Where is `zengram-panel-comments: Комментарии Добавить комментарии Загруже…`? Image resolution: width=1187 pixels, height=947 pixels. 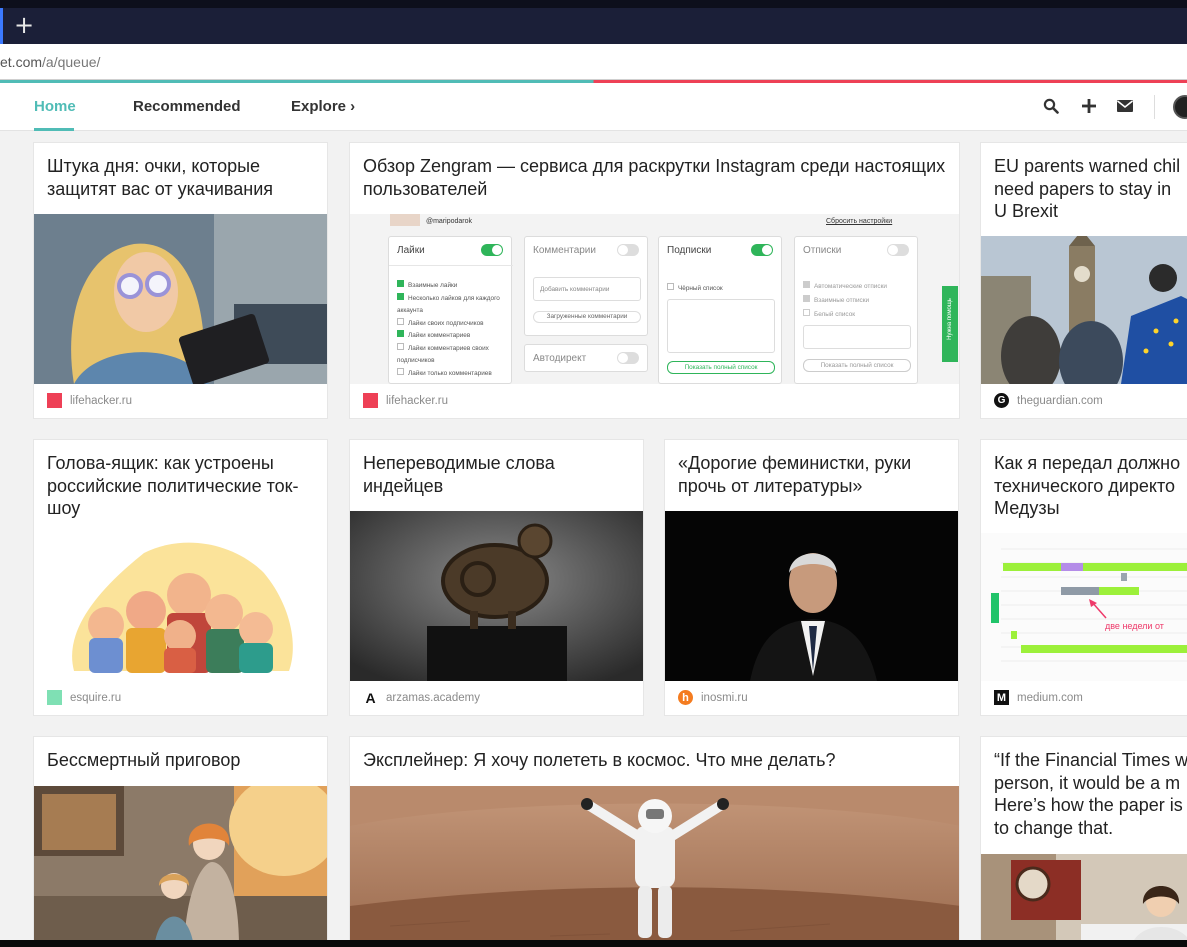
zengram-panel-comments: Комментарии Добавить комментарии Загруже… is located at coordinates (586, 286).